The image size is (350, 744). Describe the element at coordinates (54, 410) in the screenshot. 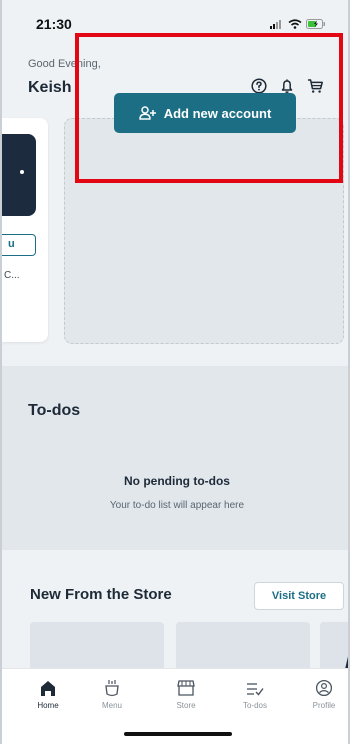

I see `todos-title: To-dos` at that location.